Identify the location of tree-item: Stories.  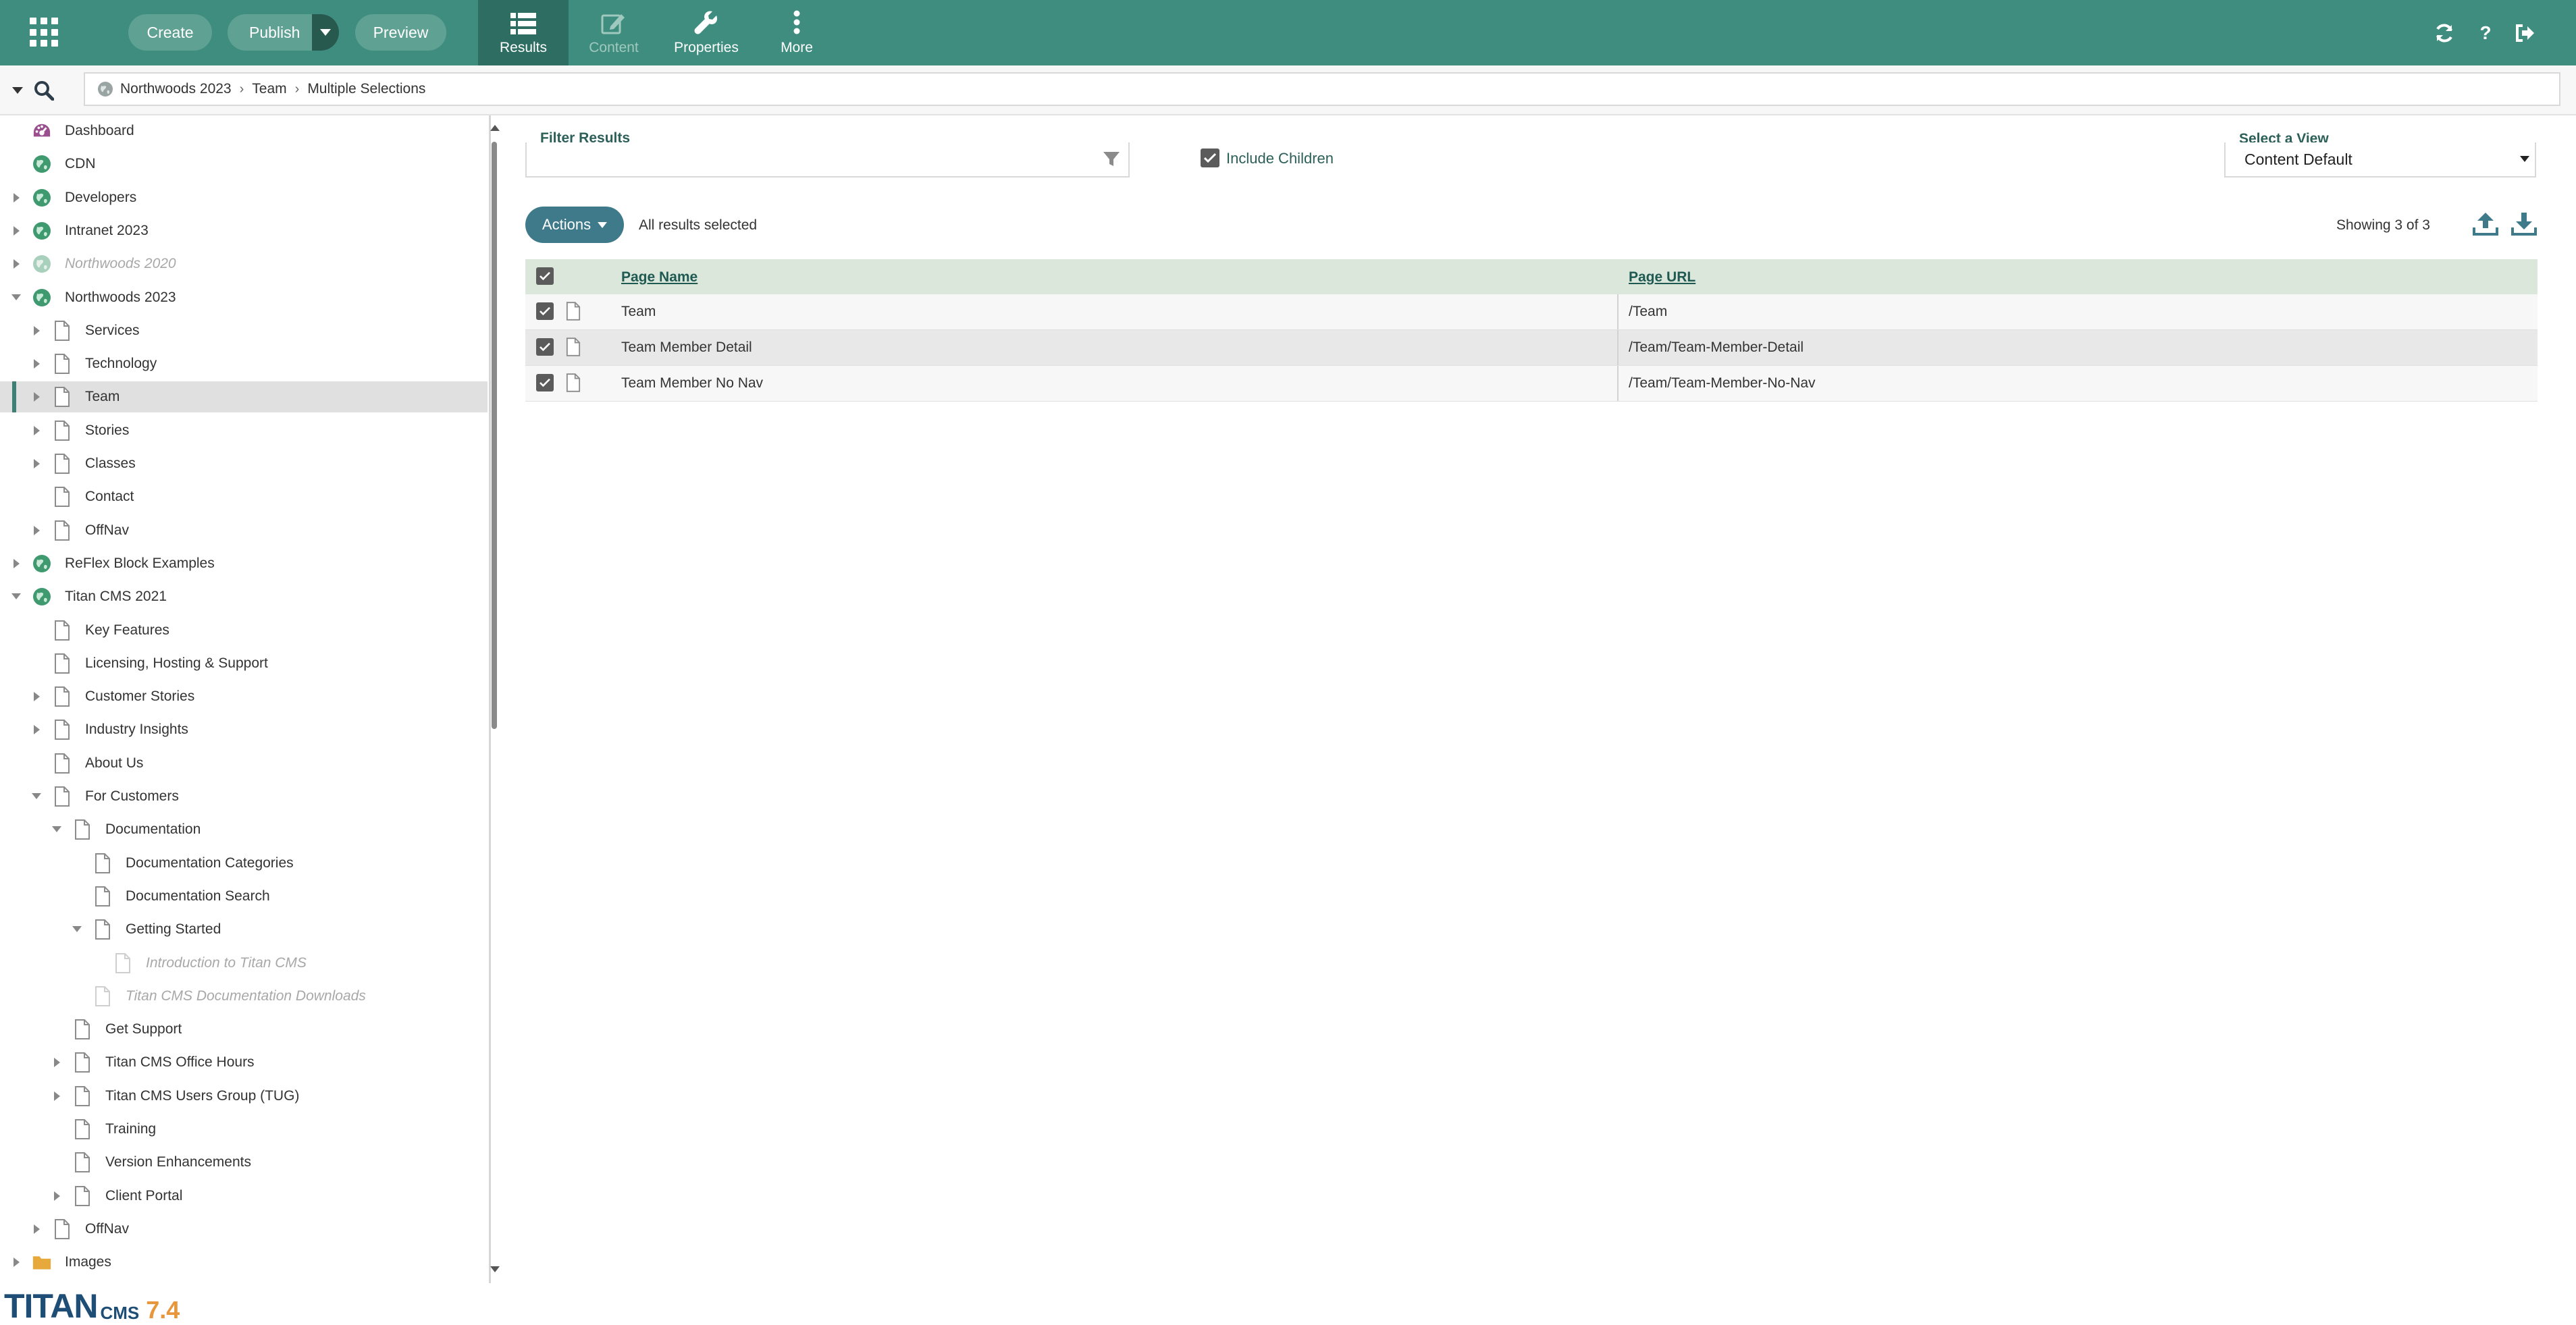
(244, 430).